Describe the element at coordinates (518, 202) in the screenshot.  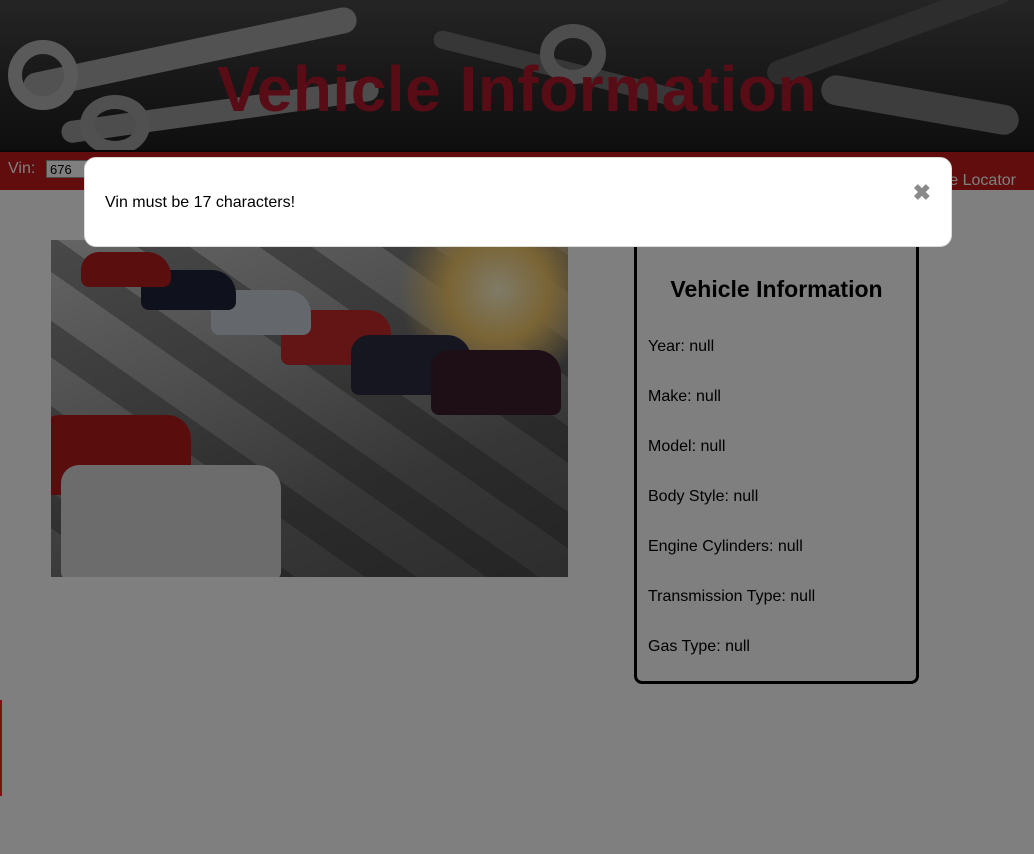
I see `error-modal: Vin must be 17 characters! ✖` at that location.